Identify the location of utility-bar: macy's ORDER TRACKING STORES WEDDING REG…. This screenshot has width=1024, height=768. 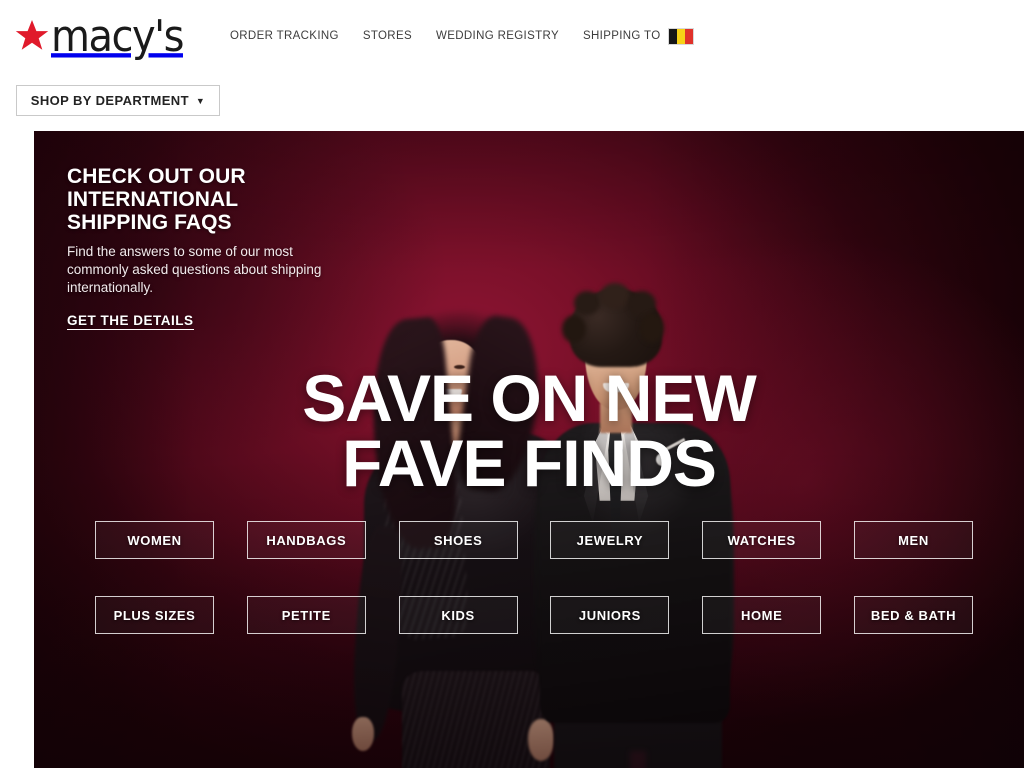
(512, 36).